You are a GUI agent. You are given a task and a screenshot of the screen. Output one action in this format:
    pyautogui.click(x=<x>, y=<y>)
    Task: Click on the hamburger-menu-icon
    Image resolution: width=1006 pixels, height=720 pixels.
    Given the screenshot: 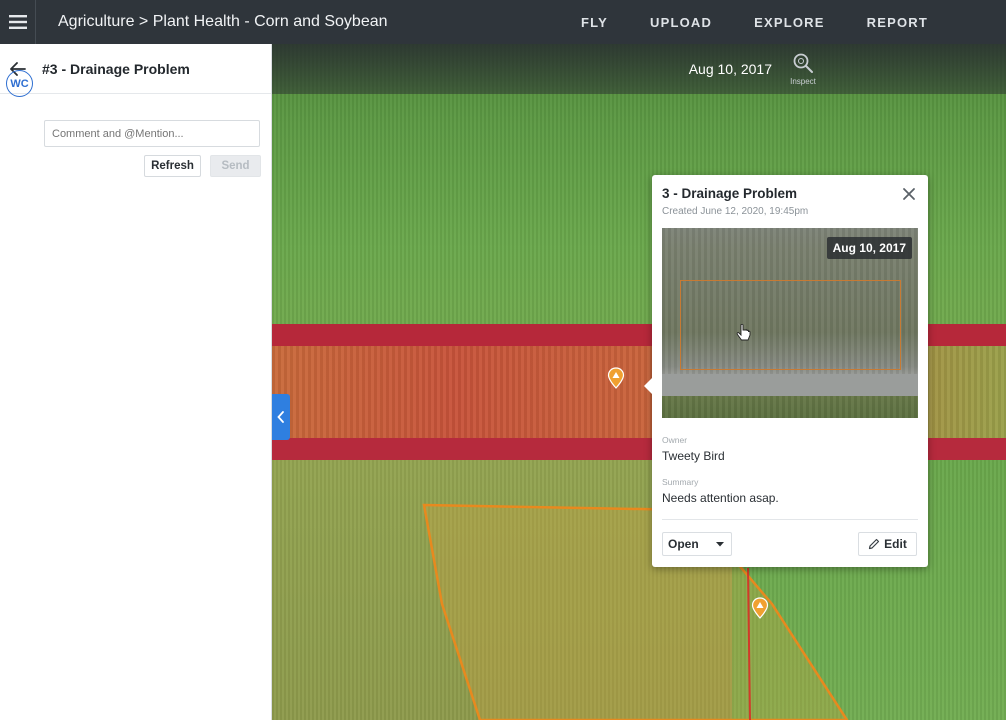 What is the action you would take?
    pyautogui.click(x=17, y=22)
    